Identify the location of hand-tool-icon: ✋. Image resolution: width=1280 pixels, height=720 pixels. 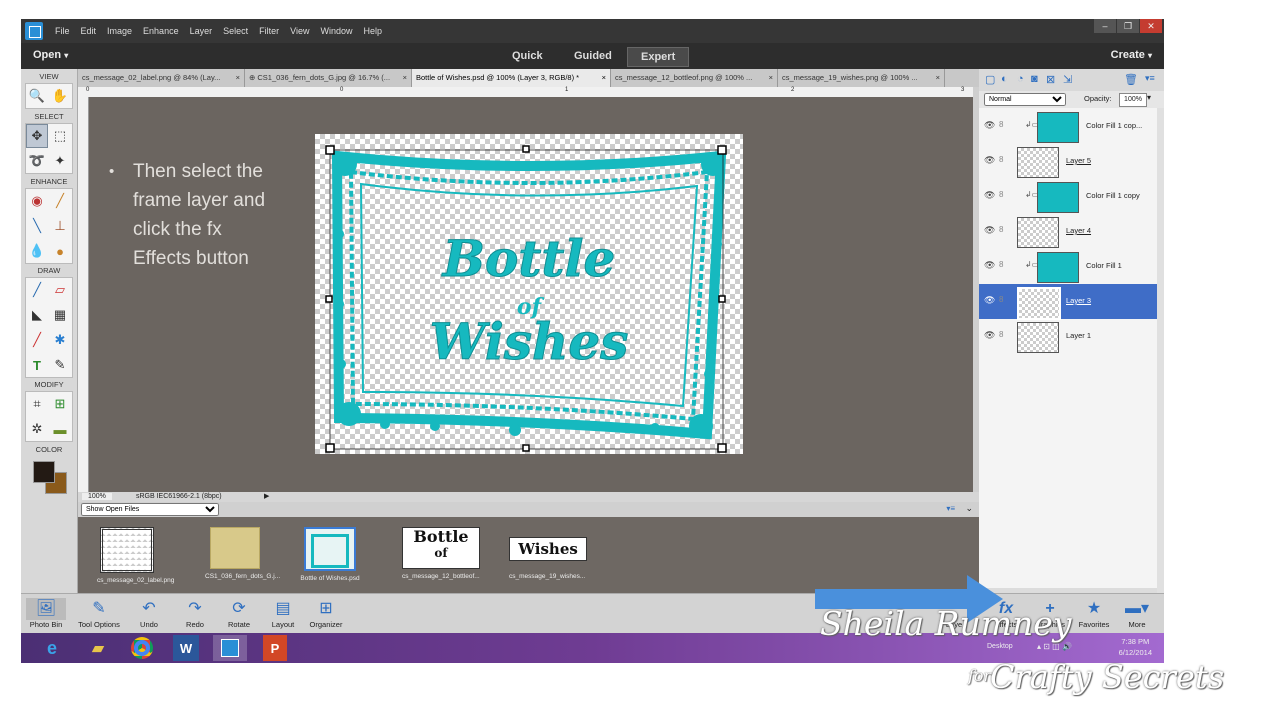
(60, 96).